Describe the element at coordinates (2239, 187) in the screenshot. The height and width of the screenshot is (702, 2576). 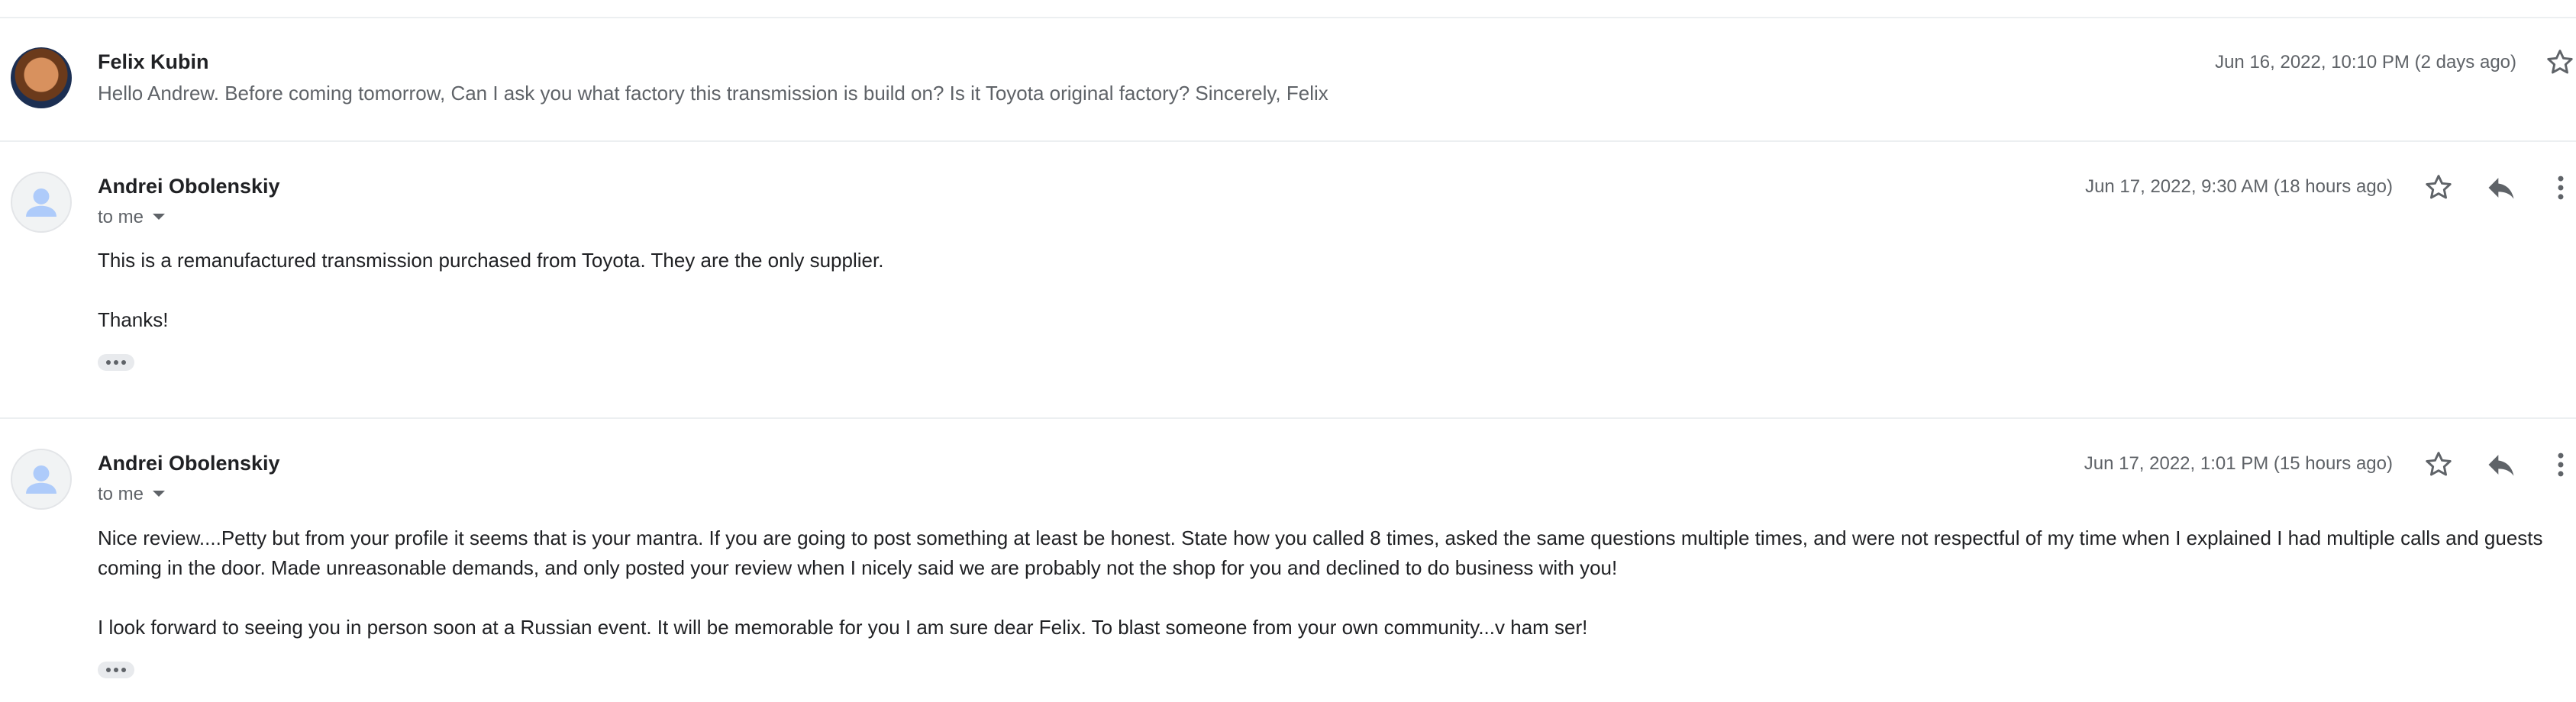
I see `message-date: Jun 17, 2022, 9:30 AM (18 hours ago)` at that location.